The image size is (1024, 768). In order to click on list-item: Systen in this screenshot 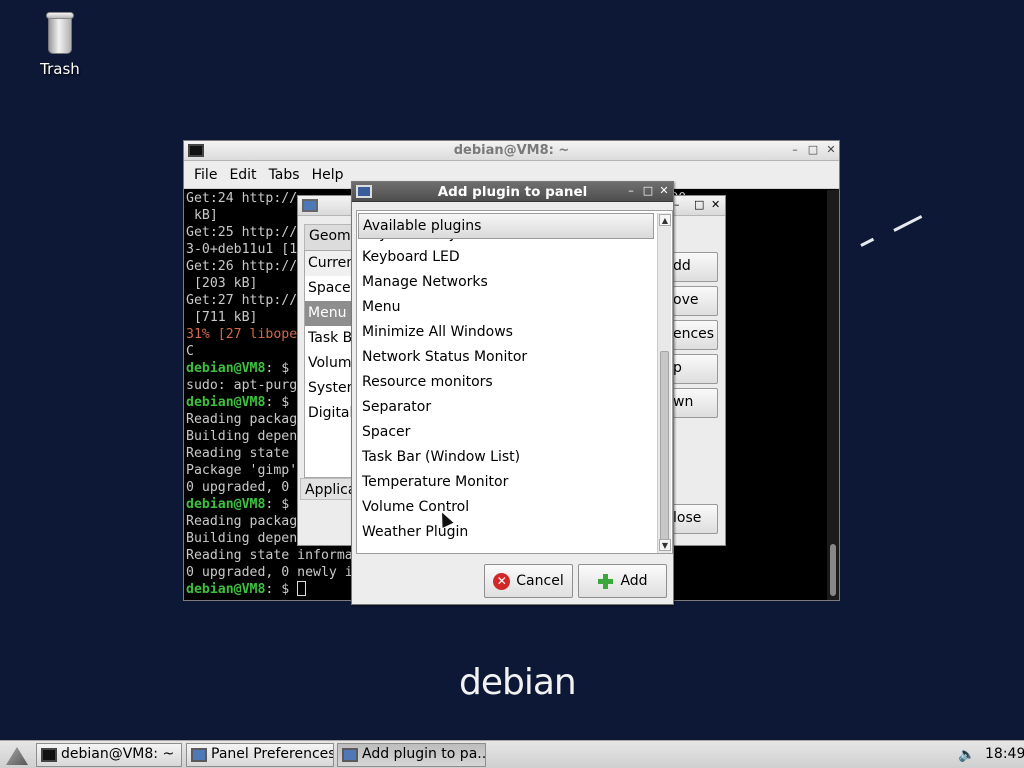, I will do `click(328, 388)`.